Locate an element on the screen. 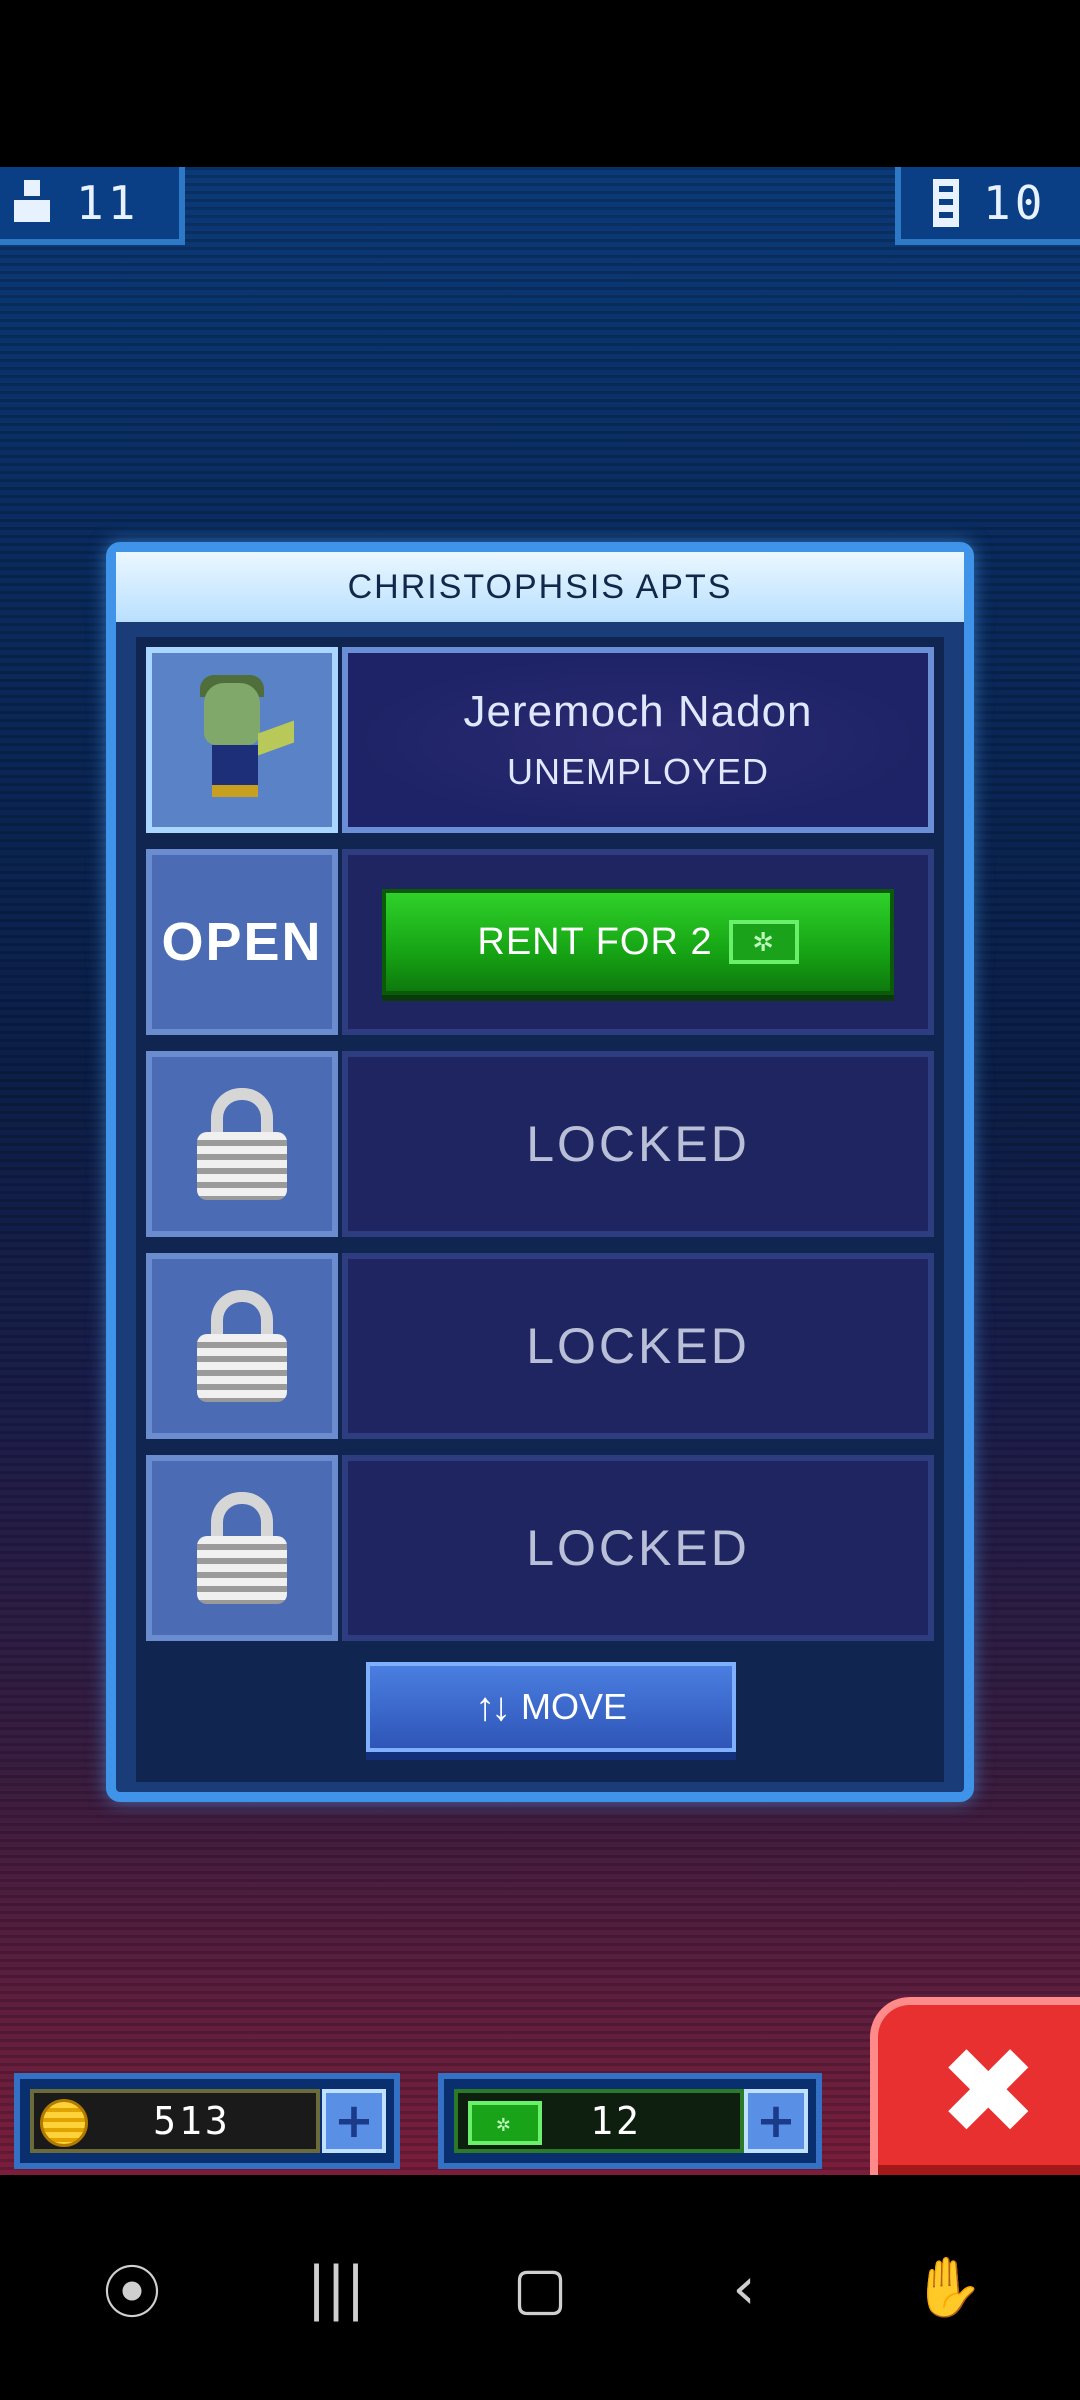  bux-bar: ✲ 12 + is located at coordinates (630, 2121).